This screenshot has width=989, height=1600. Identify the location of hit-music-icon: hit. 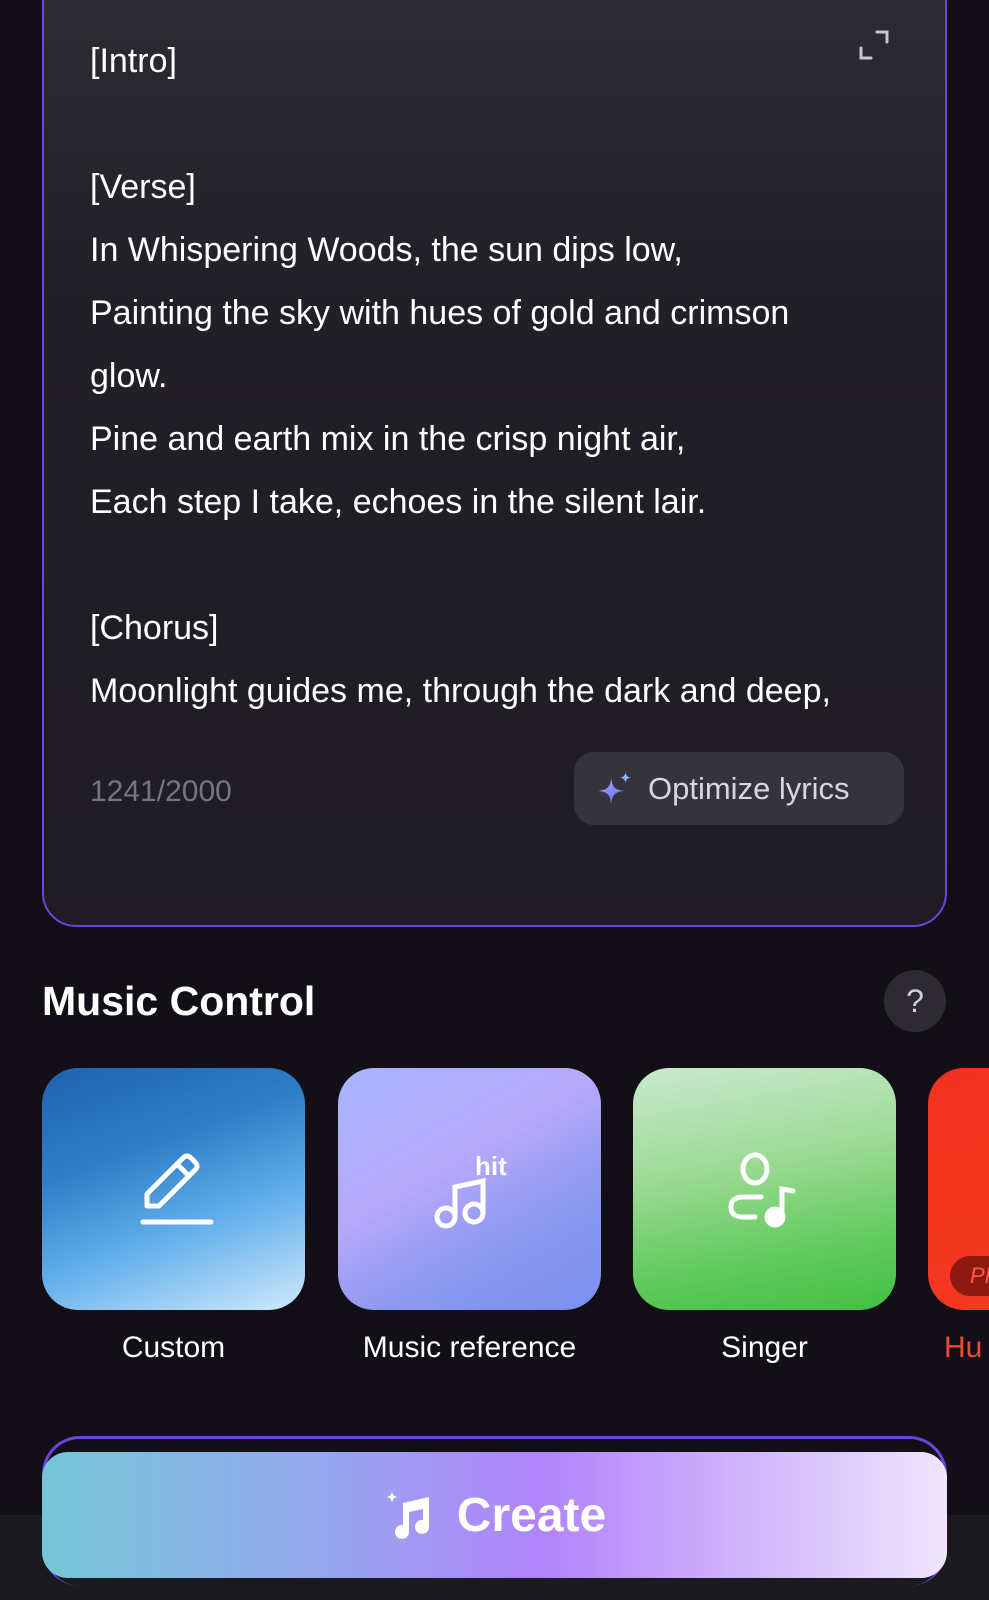
(470, 1190).